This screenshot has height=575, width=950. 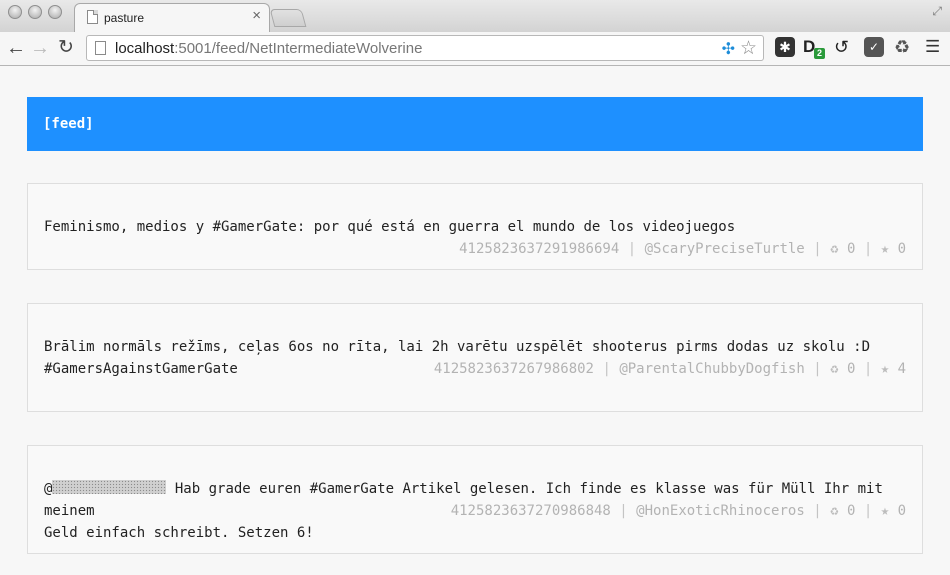 I want to click on fullscreen-icon: ⤢, so click(x=937, y=11).